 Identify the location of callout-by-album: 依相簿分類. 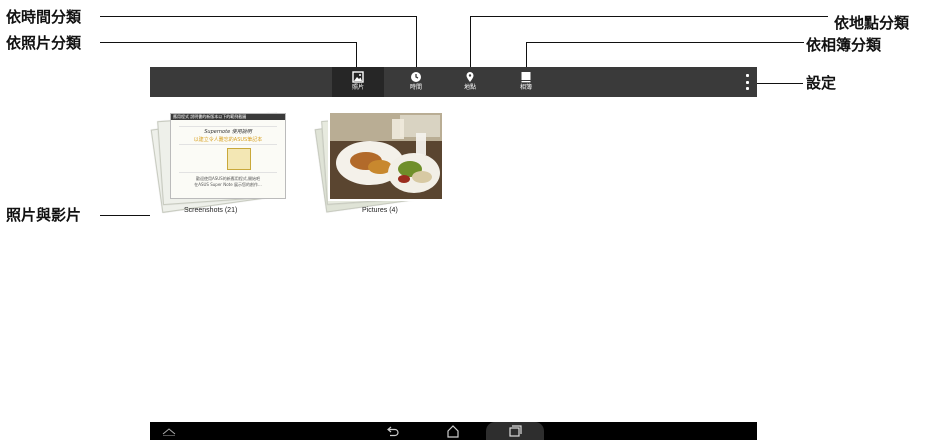
(844, 45).